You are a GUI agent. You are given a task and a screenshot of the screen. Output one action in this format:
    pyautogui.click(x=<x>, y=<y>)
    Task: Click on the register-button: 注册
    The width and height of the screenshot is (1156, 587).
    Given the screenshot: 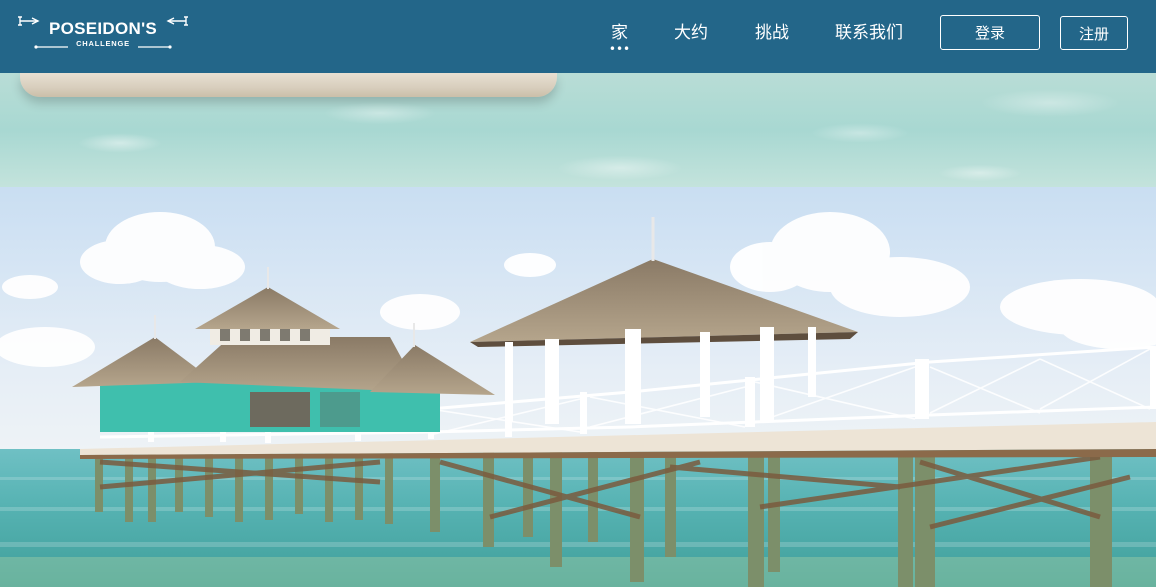 What is the action you would take?
    pyautogui.click(x=1094, y=33)
    